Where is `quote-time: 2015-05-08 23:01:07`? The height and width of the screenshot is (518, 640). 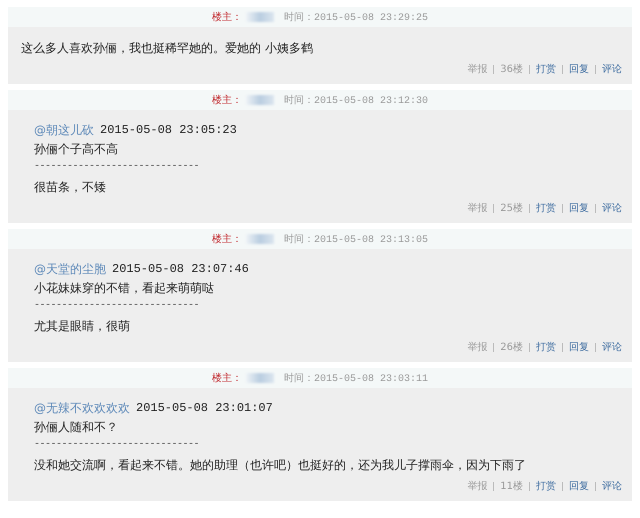
quote-time: 2015-05-08 23:01:07 is located at coordinates (204, 408).